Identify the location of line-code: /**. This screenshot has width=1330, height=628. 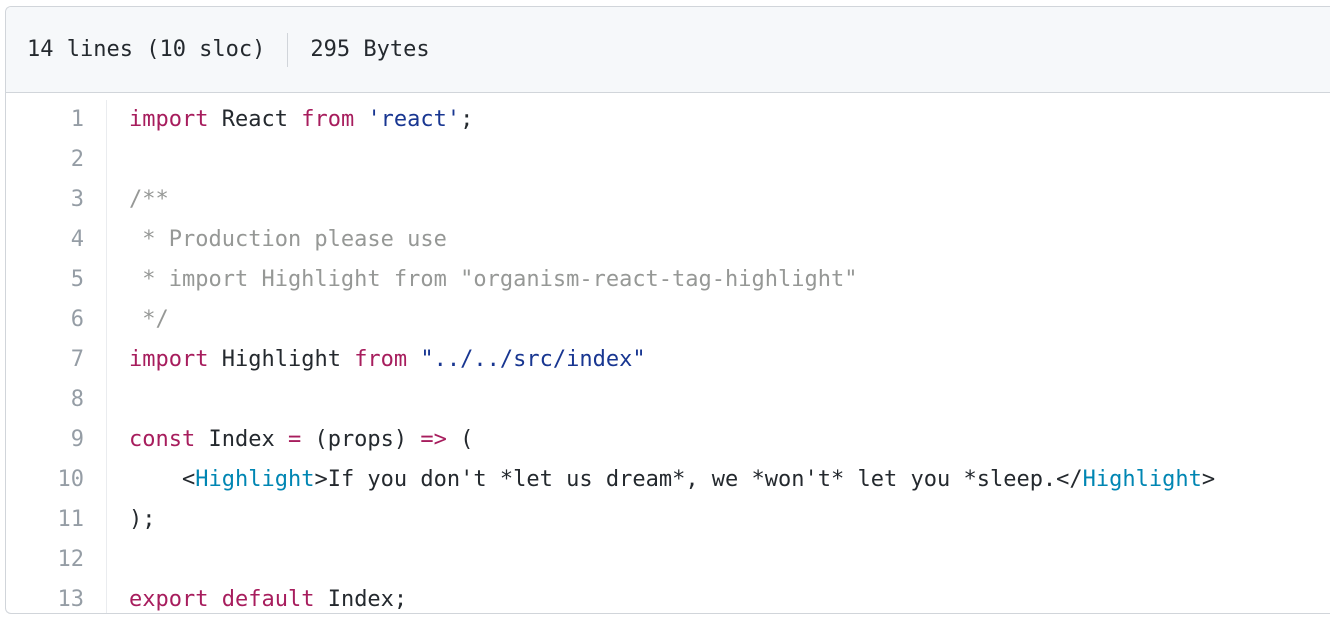
(138, 200).